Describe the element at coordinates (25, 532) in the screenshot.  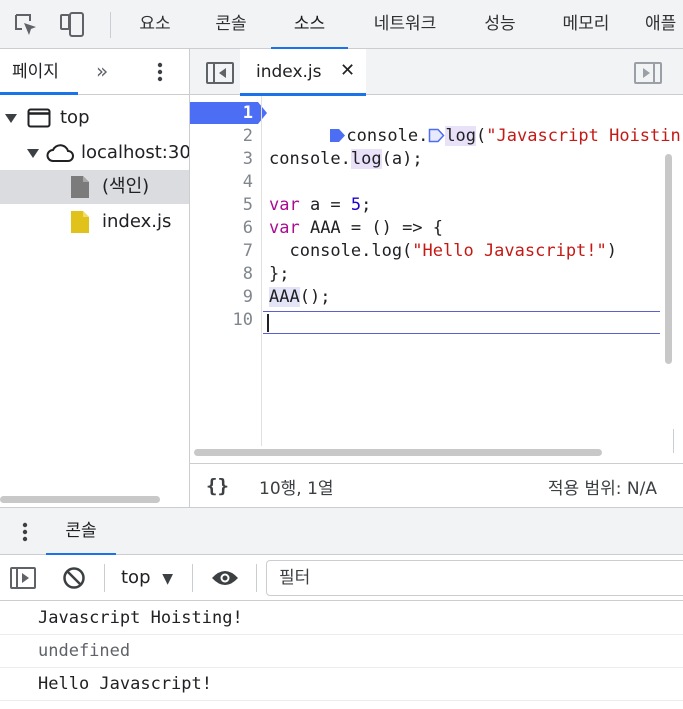
I see `drawer-menu-icon` at that location.